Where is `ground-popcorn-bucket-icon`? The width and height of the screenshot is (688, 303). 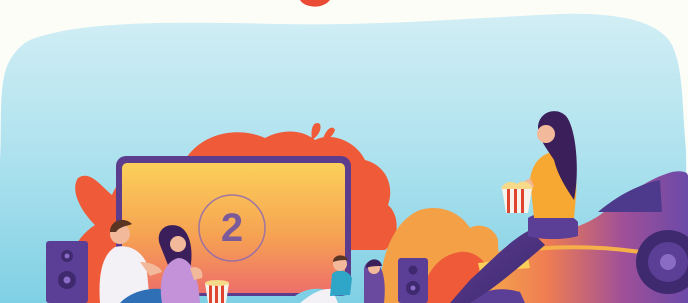 ground-popcorn-bucket-icon is located at coordinates (217, 291).